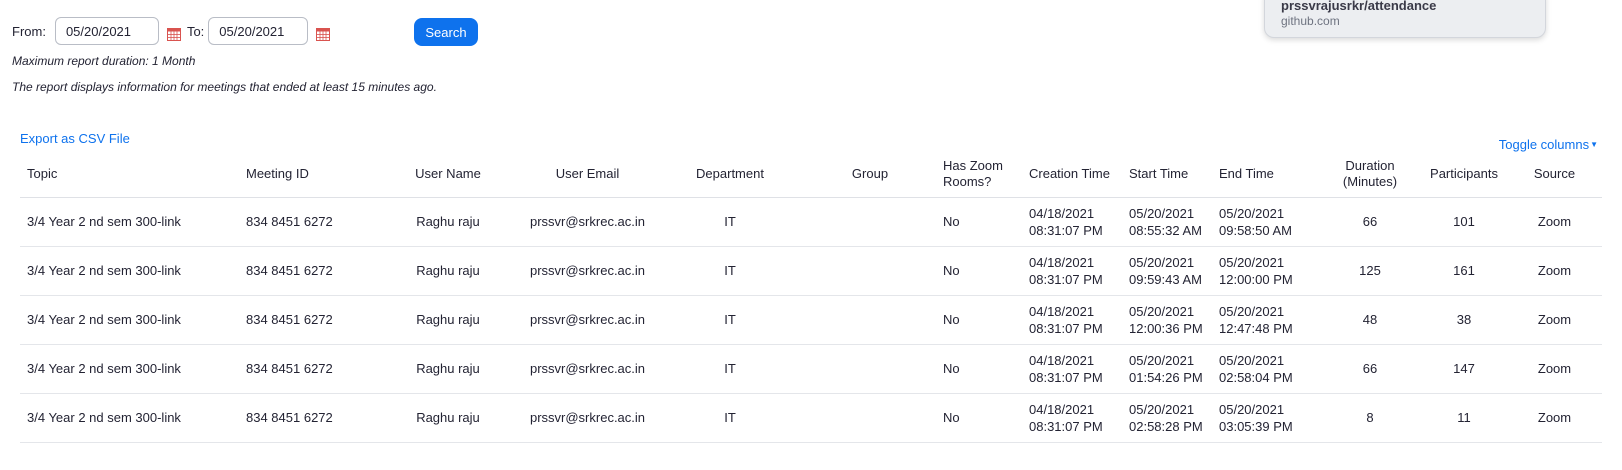 Image resolution: width=1622 pixels, height=470 pixels. I want to click on popup-subtitle: github.com, so click(1310, 21).